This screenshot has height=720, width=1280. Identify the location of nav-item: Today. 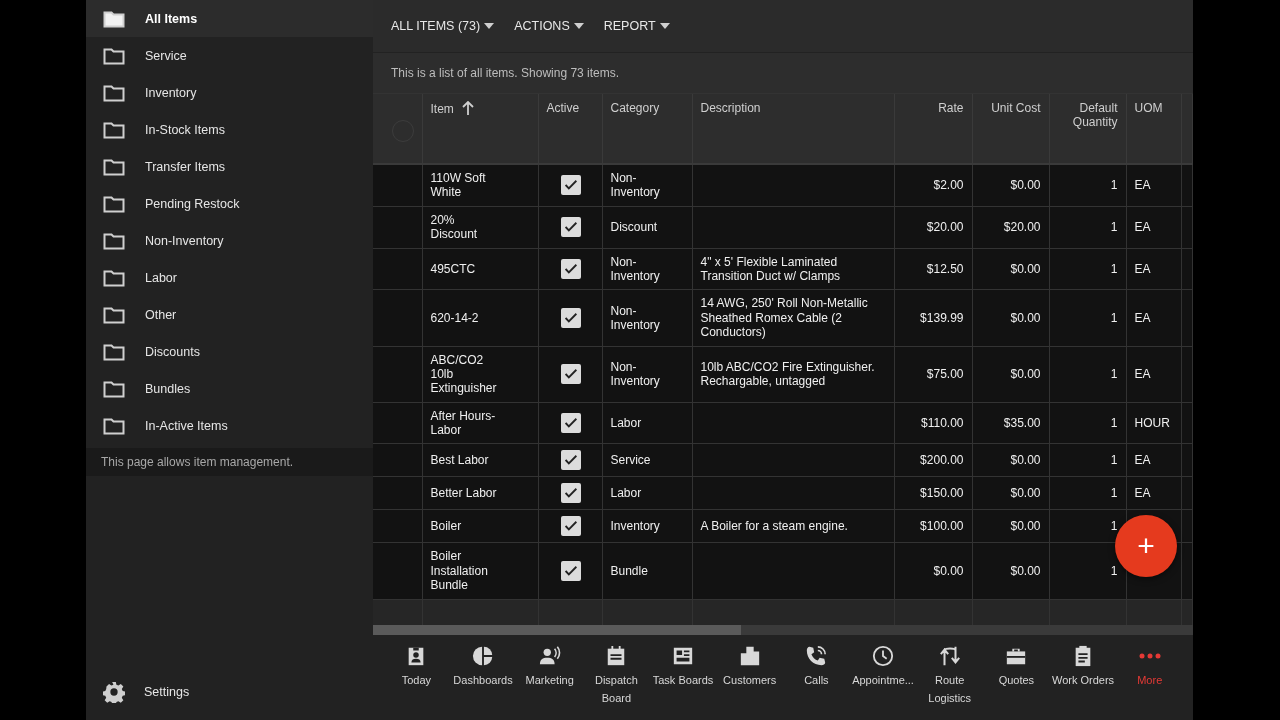
(416, 682).